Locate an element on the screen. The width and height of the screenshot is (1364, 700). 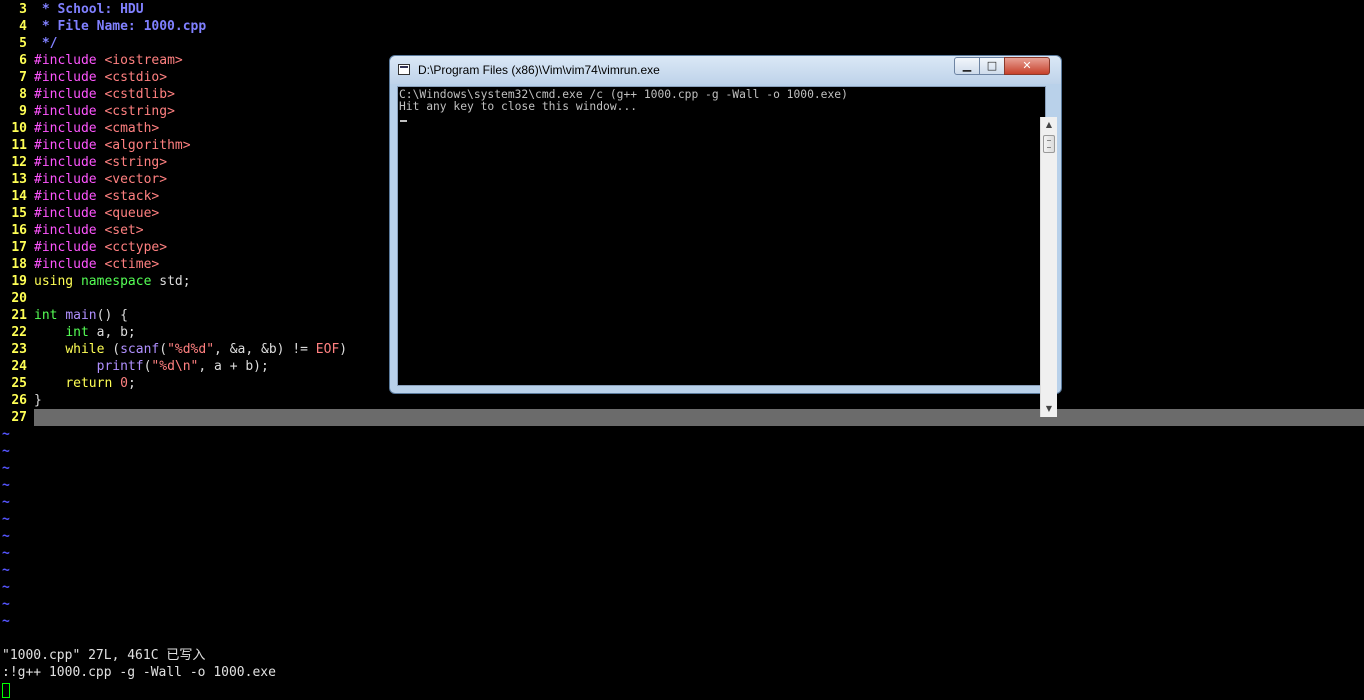
code-text: #include <ctime> is located at coordinates (96, 264).